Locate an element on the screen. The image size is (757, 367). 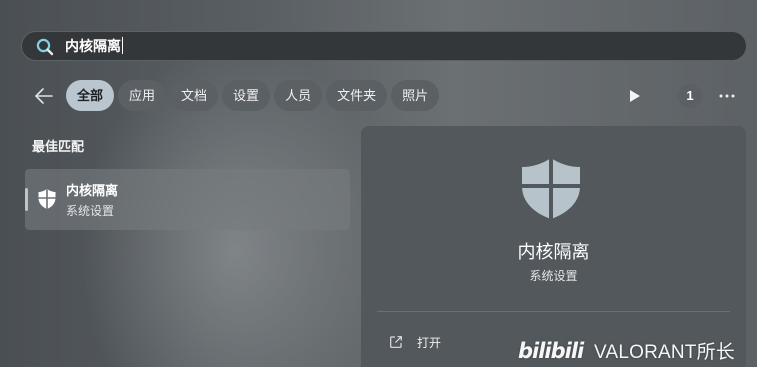
more-dots-icon is located at coordinates (727, 96).